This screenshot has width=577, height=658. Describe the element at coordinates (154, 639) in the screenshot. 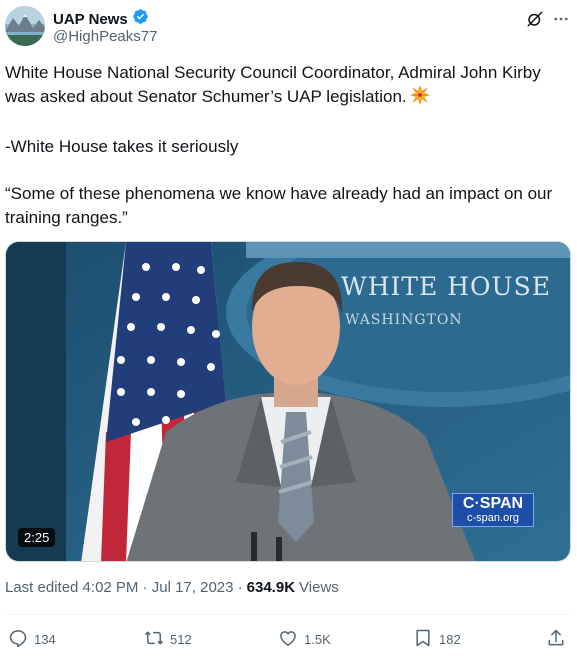

I see `repost-icon` at that location.